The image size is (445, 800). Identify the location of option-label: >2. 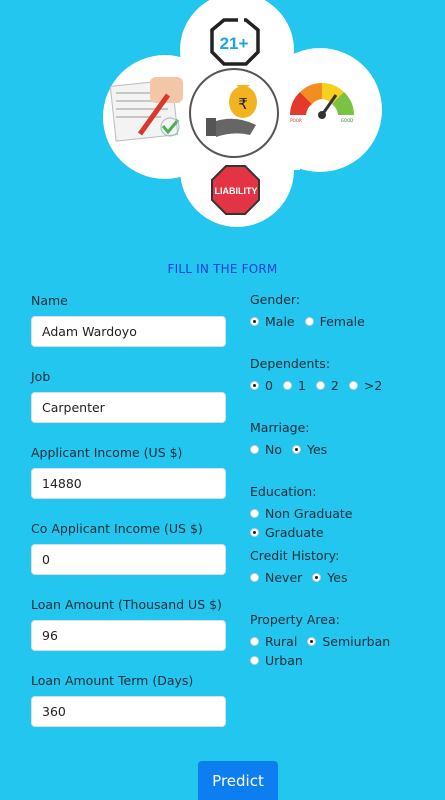
(373, 385).